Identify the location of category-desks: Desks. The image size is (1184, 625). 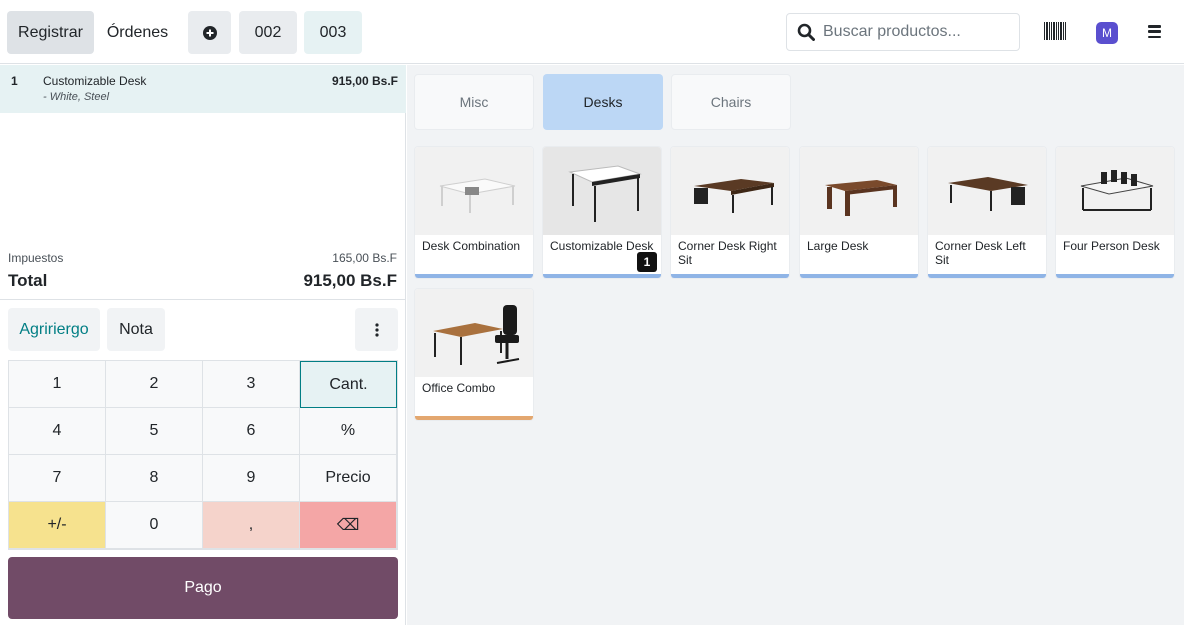
(603, 102).